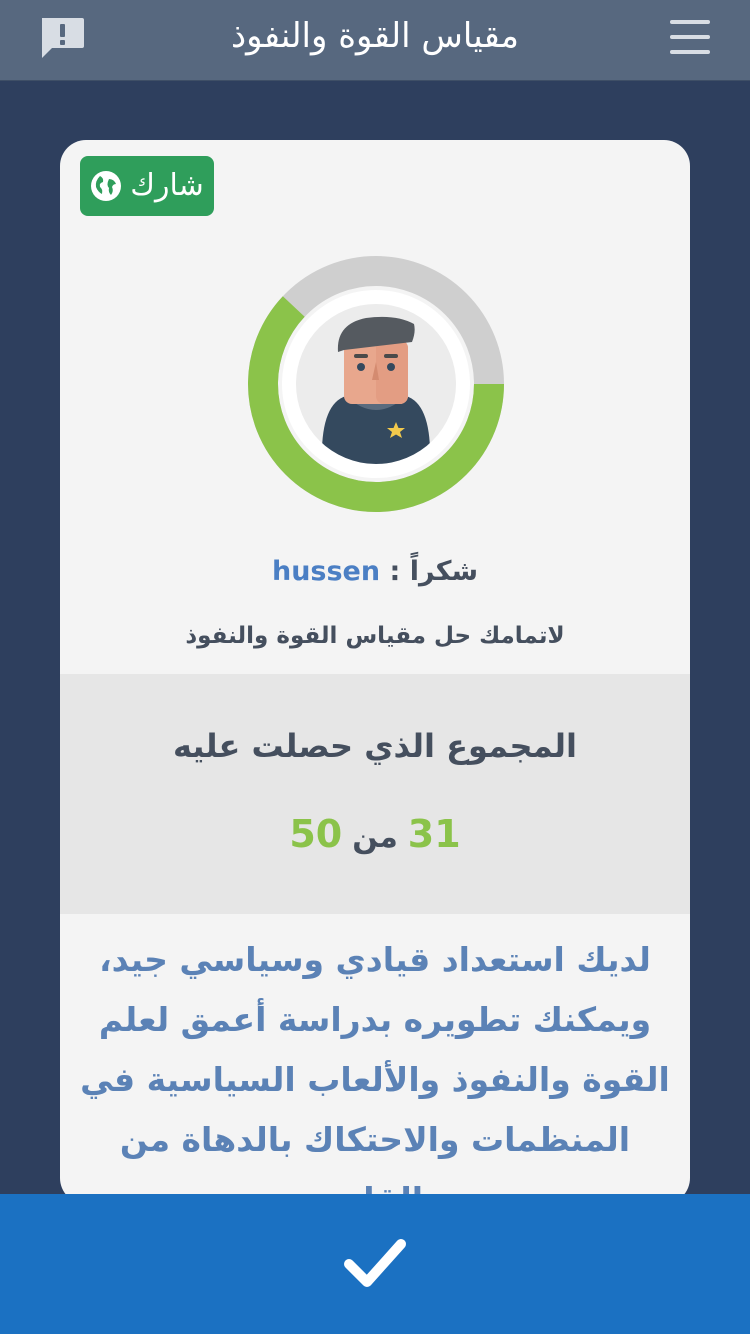 This screenshot has width=750, height=1334. Describe the element at coordinates (167, 185) in the screenshot. I see `share-label: شارك` at that location.